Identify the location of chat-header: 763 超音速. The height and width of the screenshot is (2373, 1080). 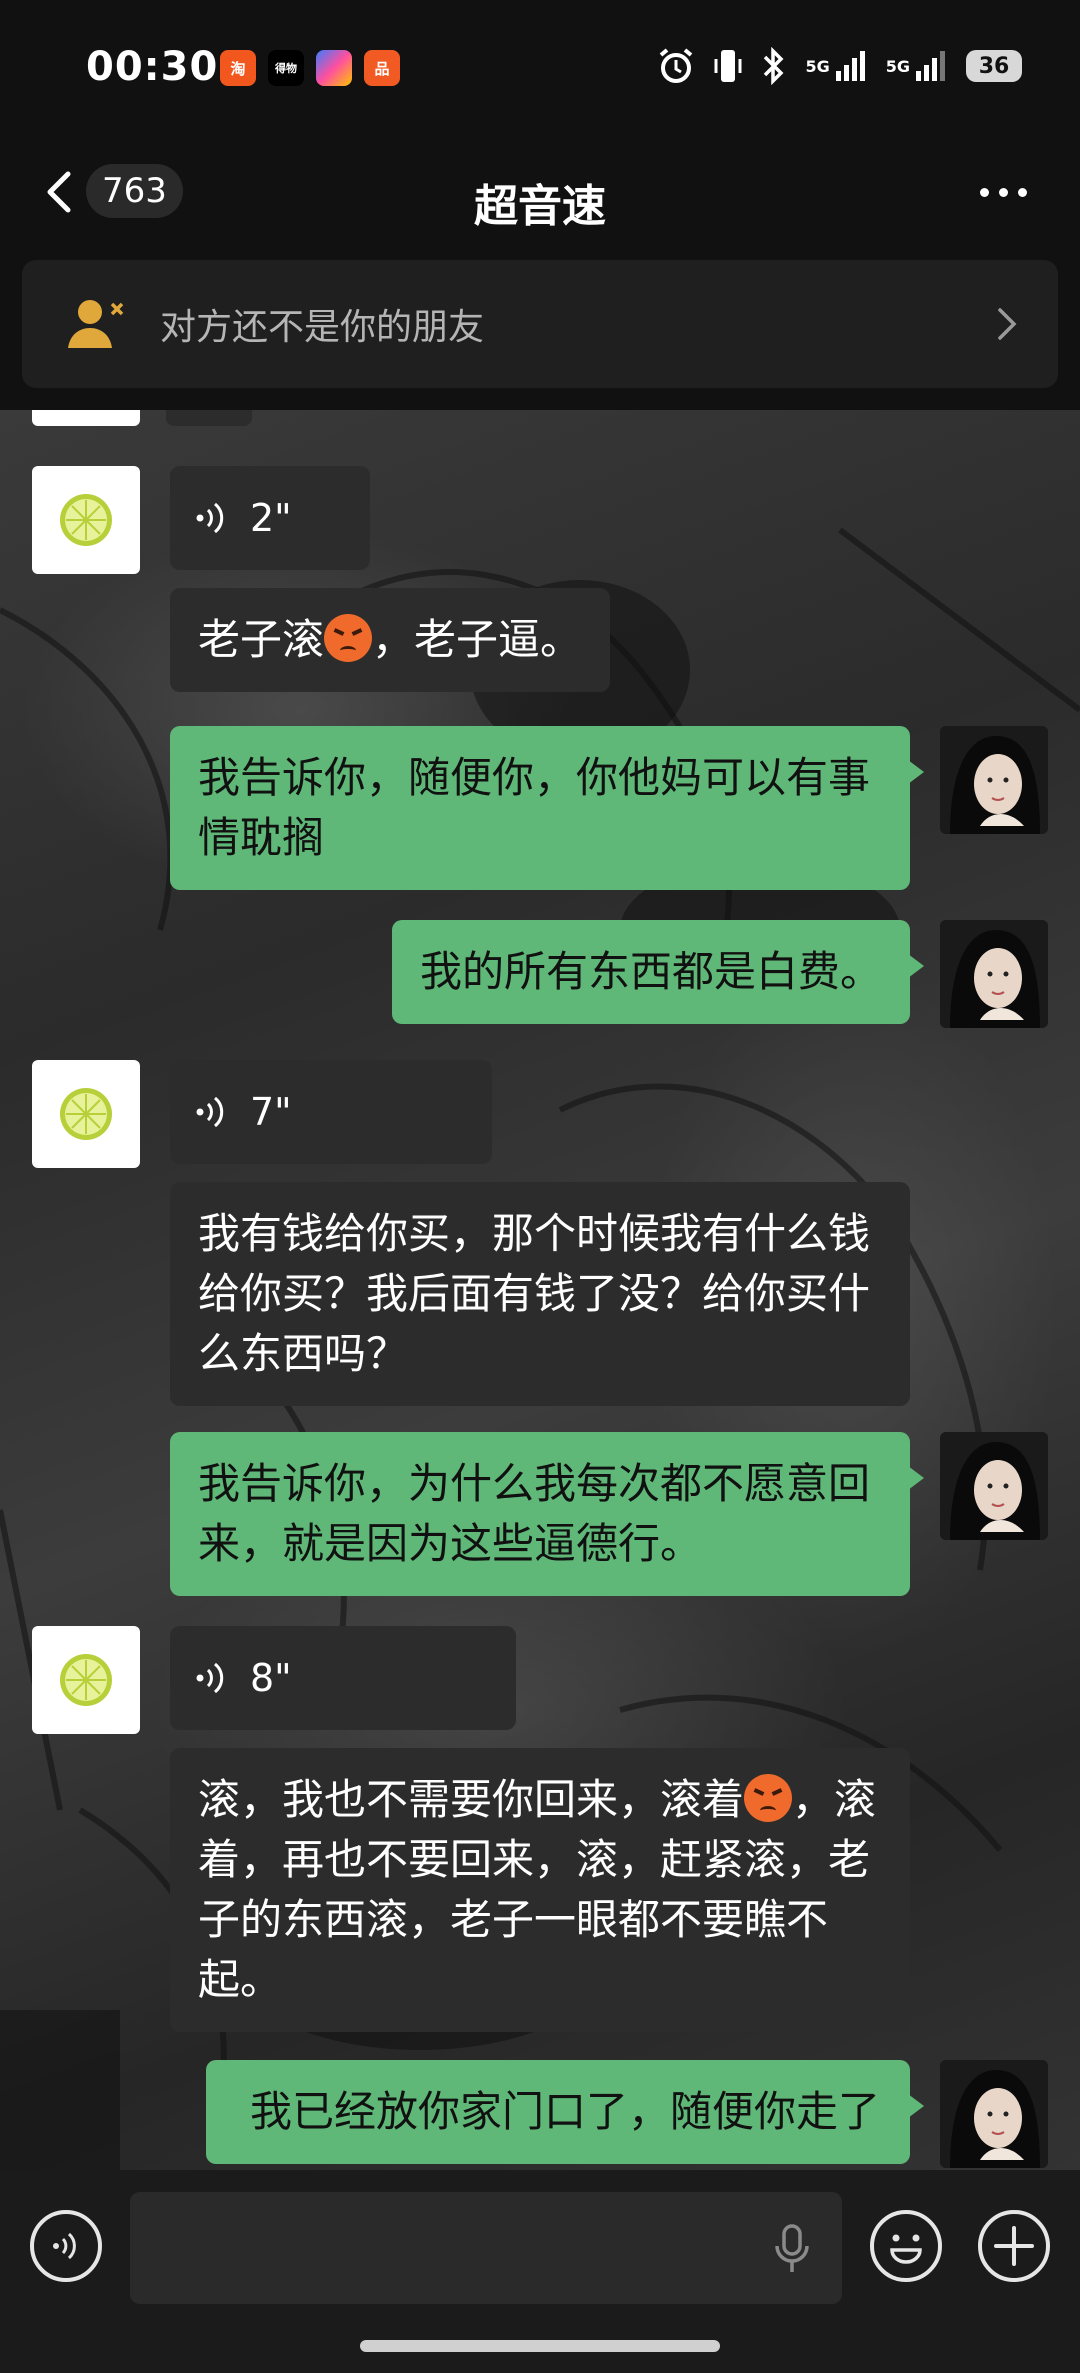
(540, 200).